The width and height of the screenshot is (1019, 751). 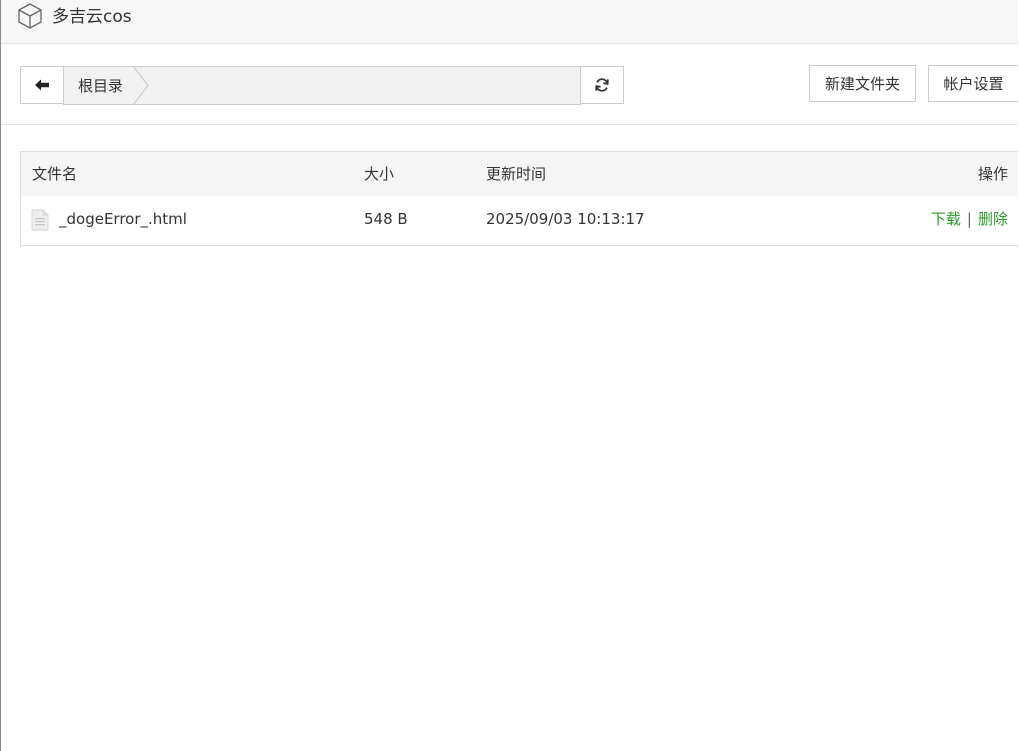 I want to click on app-title: 多吉云cos, so click(x=92, y=17).